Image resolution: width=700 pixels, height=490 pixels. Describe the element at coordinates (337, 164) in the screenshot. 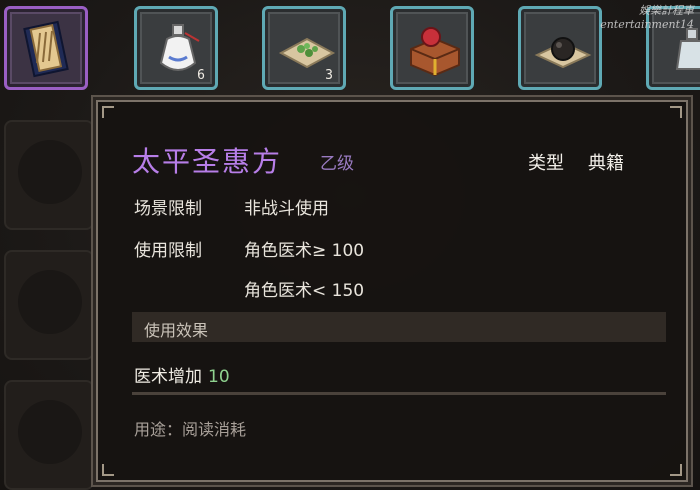

I see `item-grade: 乙级` at that location.